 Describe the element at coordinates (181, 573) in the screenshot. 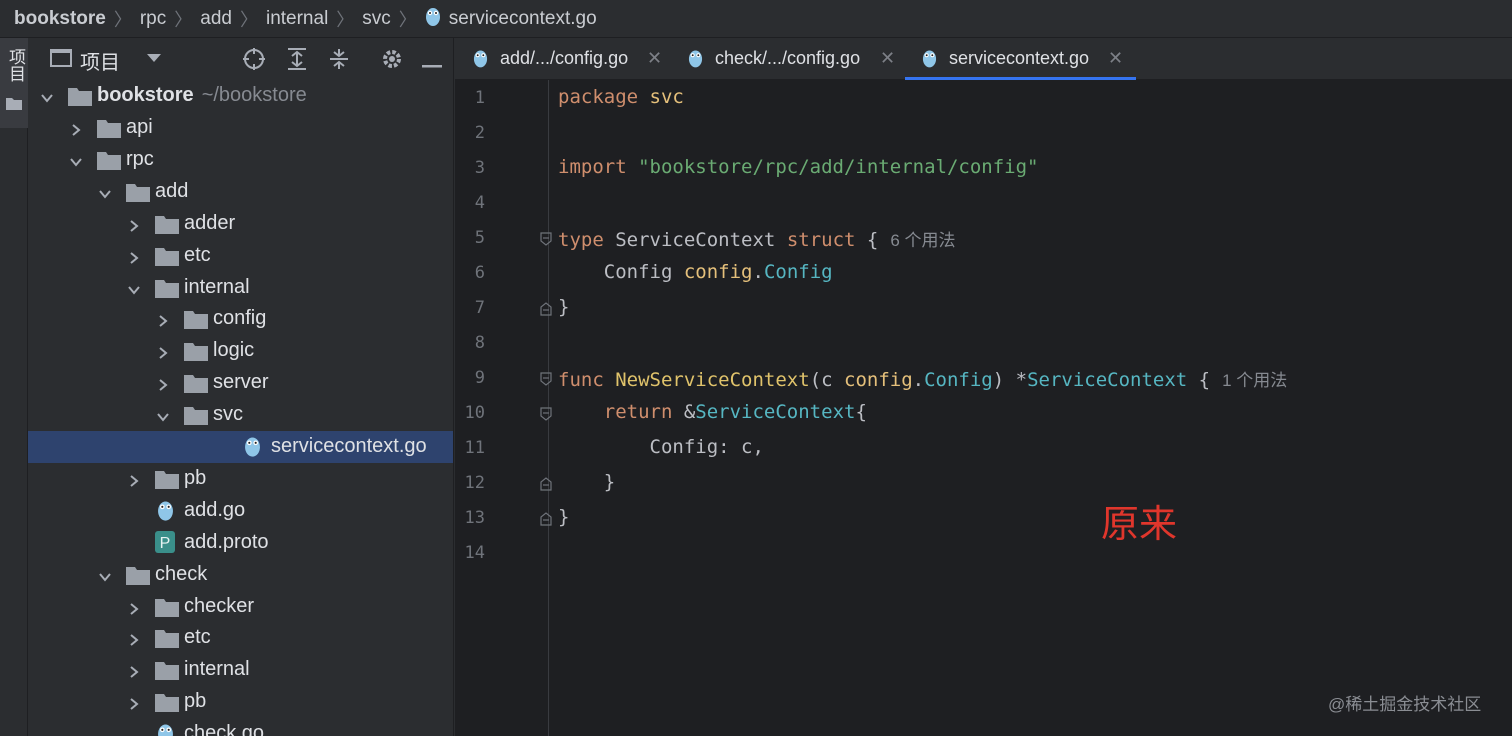

I see `tree-item-label: check` at that location.